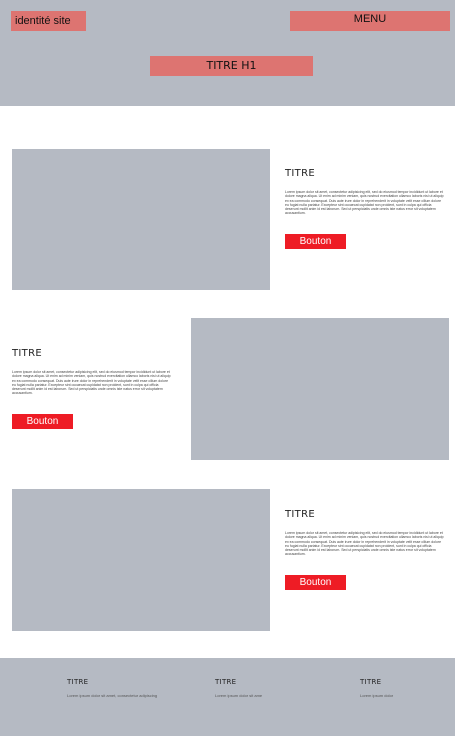 This screenshot has width=455, height=736. What do you see at coordinates (320, 389) in the screenshot?
I see `section-2-image-placeholder` at bounding box center [320, 389].